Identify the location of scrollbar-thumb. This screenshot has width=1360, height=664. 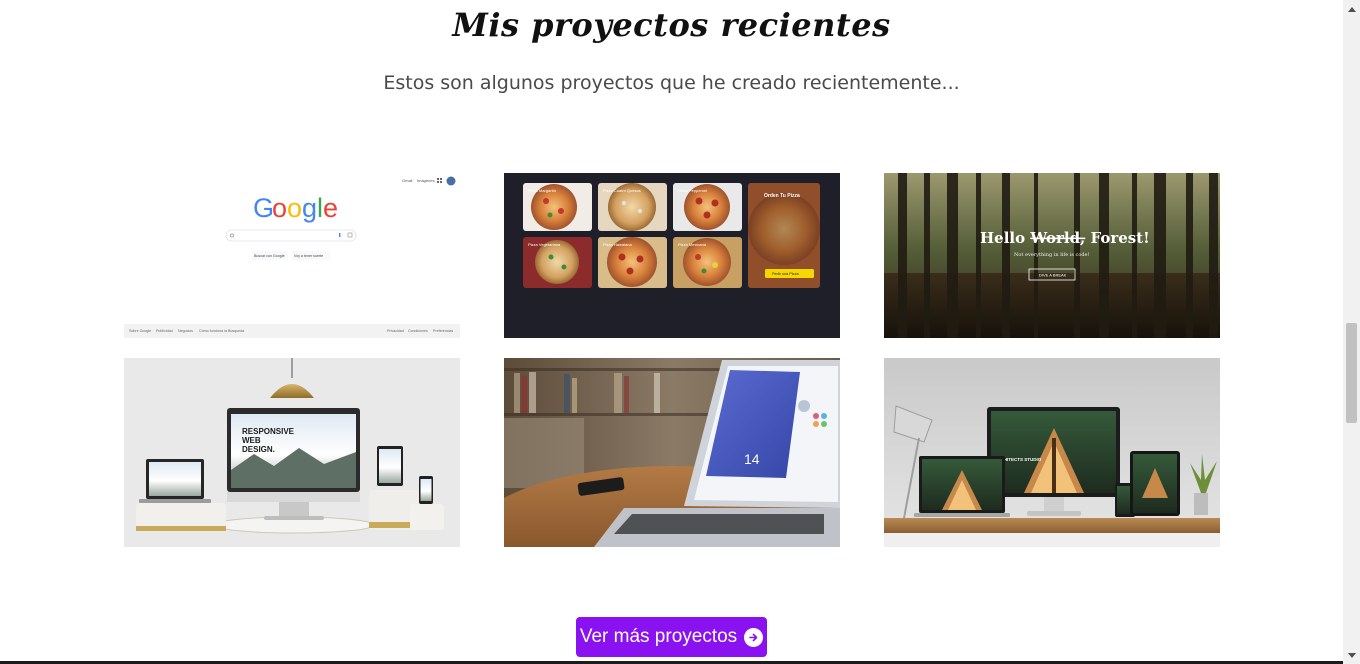
(1351, 373).